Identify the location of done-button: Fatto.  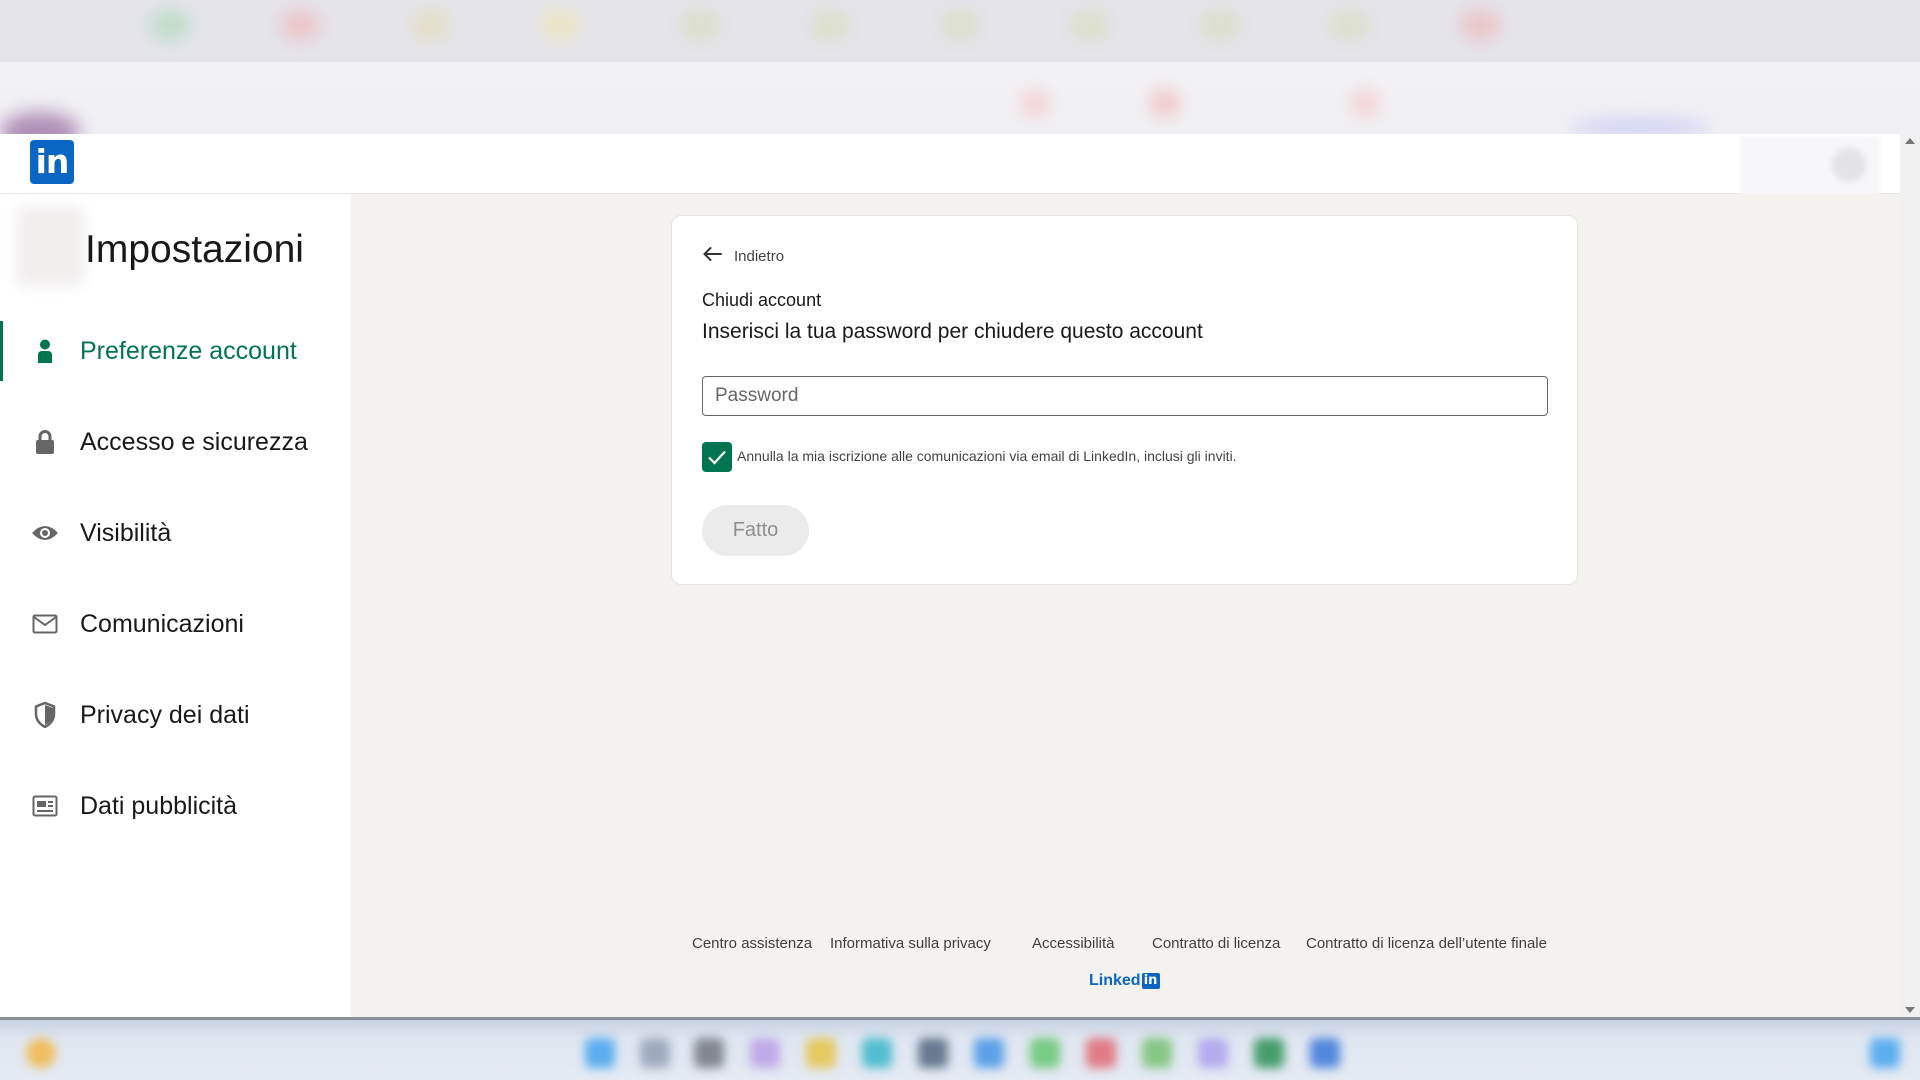
(755, 530).